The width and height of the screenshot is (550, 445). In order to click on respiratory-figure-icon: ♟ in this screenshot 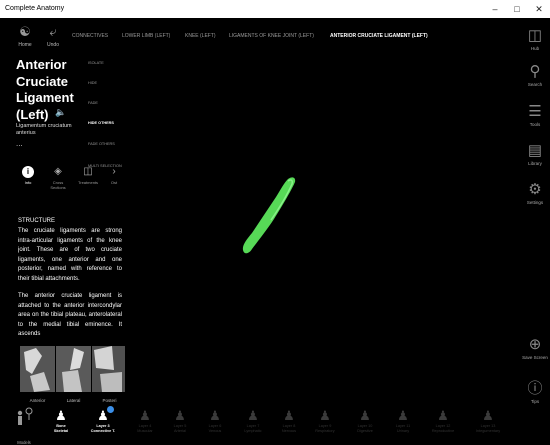, I will do `click(325, 415)`.